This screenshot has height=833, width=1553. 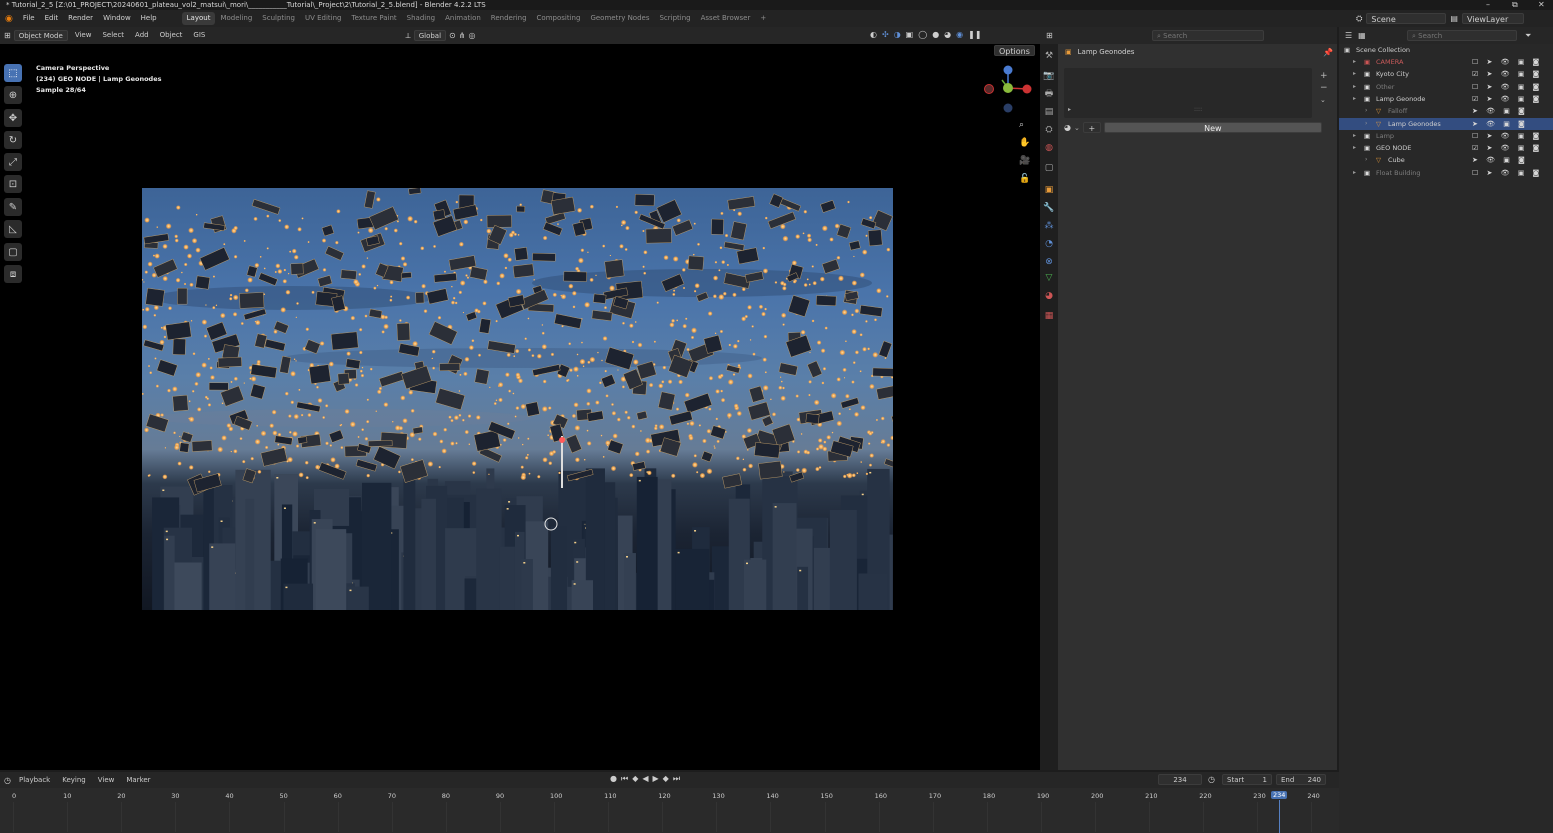 What do you see at coordinates (1198, 109) in the screenshot?
I see `list-resize-handle: ::::` at bounding box center [1198, 109].